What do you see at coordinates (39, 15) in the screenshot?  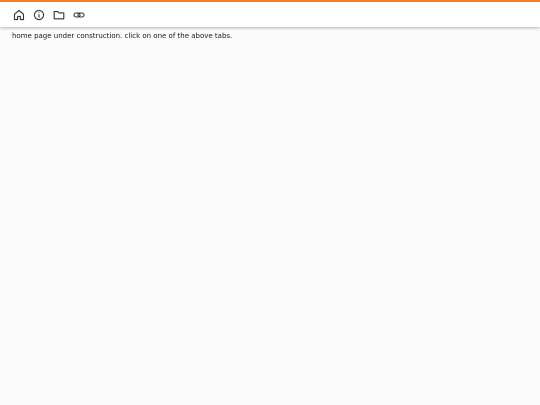 I see `info-icon` at bounding box center [39, 15].